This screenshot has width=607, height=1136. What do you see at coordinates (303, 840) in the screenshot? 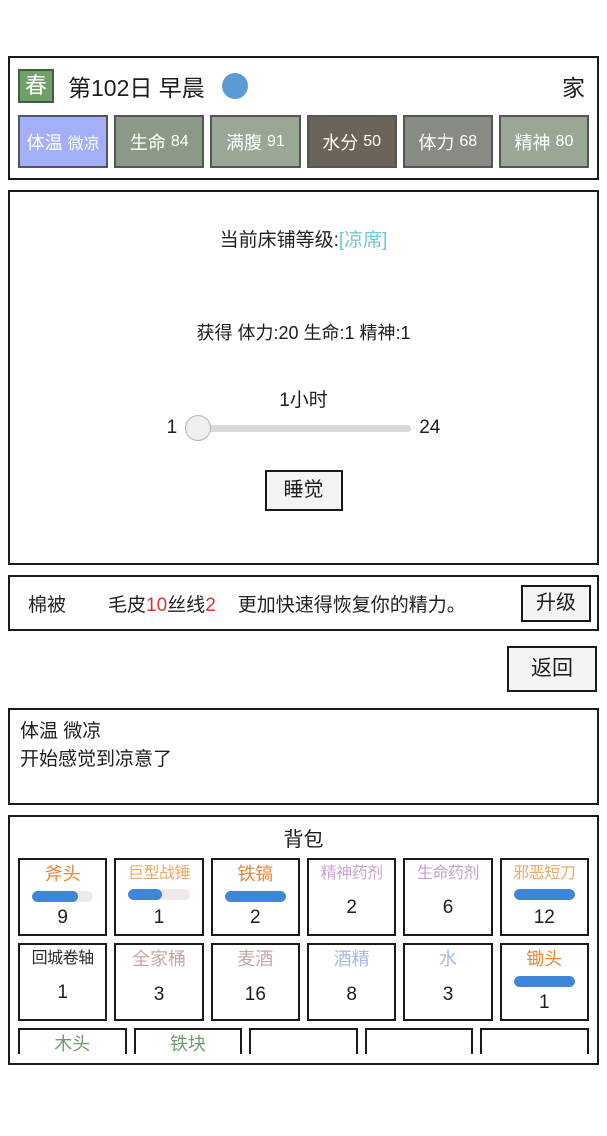
I see `backpack-title: 背包` at bounding box center [303, 840].